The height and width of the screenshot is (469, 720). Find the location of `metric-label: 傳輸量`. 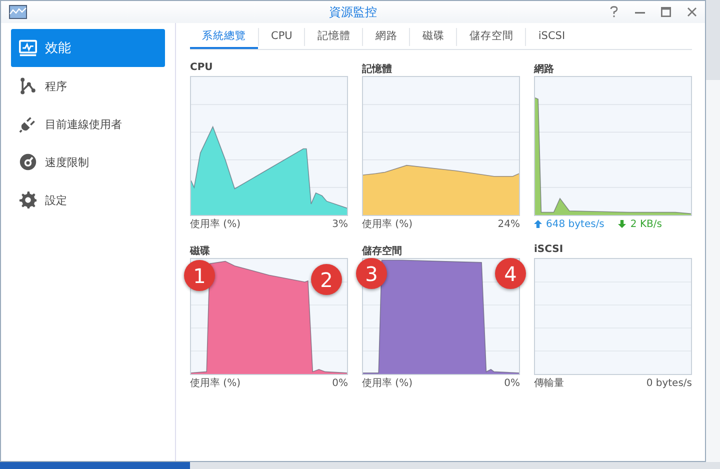

metric-label: 傳輸量 is located at coordinates (549, 383).